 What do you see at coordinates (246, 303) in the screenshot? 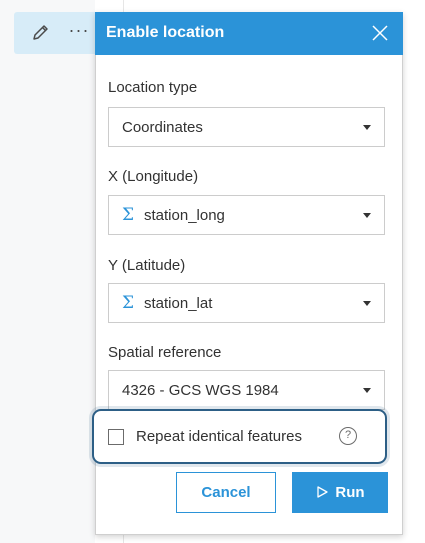
I see `y-latitude-select: Σ station_lat` at bounding box center [246, 303].